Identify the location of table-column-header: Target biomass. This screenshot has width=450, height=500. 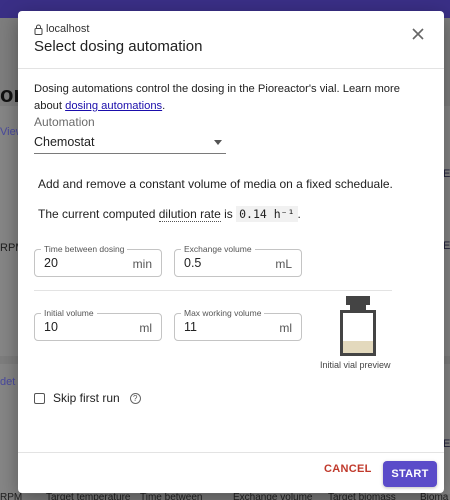
(362, 496).